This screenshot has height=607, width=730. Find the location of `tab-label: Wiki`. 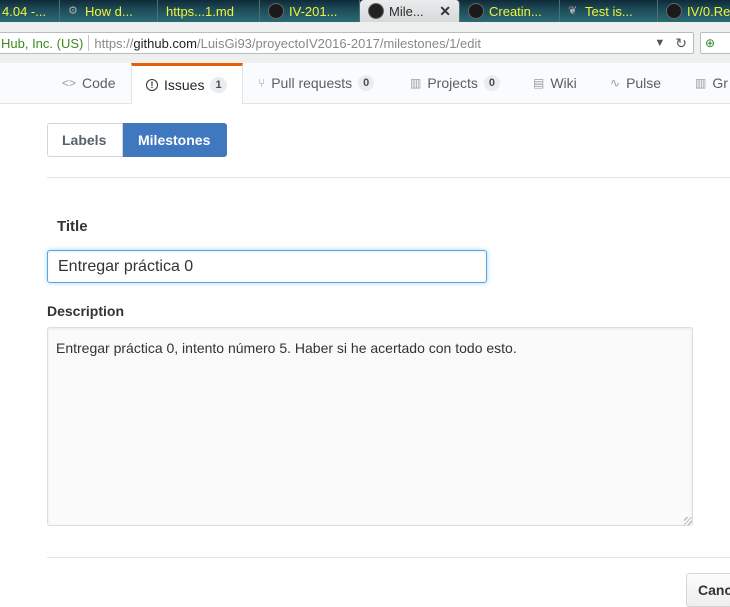

tab-label: Wiki is located at coordinates (563, 83).